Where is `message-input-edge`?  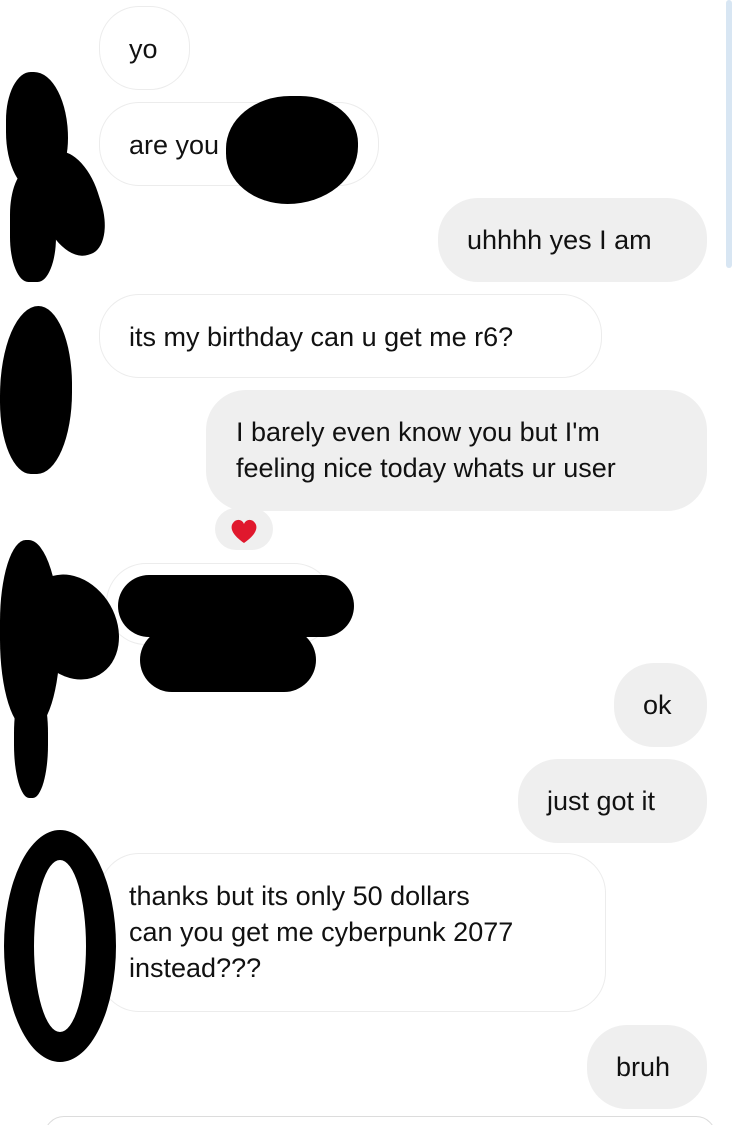 message-input-edge is located at coordinates (380, 1120).